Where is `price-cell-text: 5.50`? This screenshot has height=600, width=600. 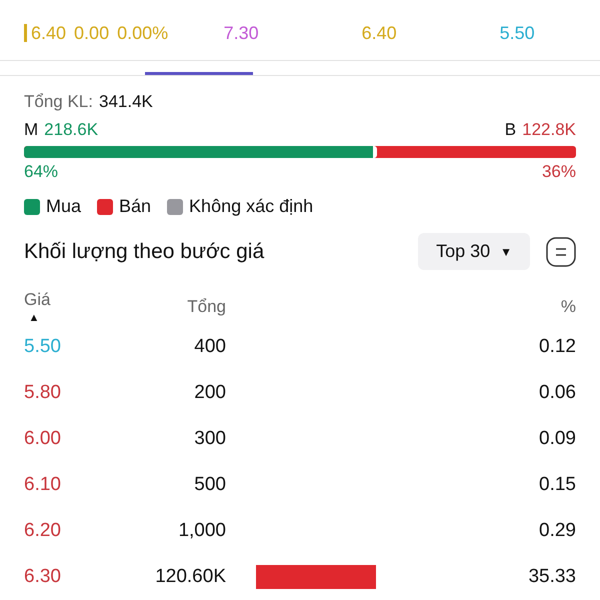 price-cell-text: 5.50 is located at coordinates (43, 347).